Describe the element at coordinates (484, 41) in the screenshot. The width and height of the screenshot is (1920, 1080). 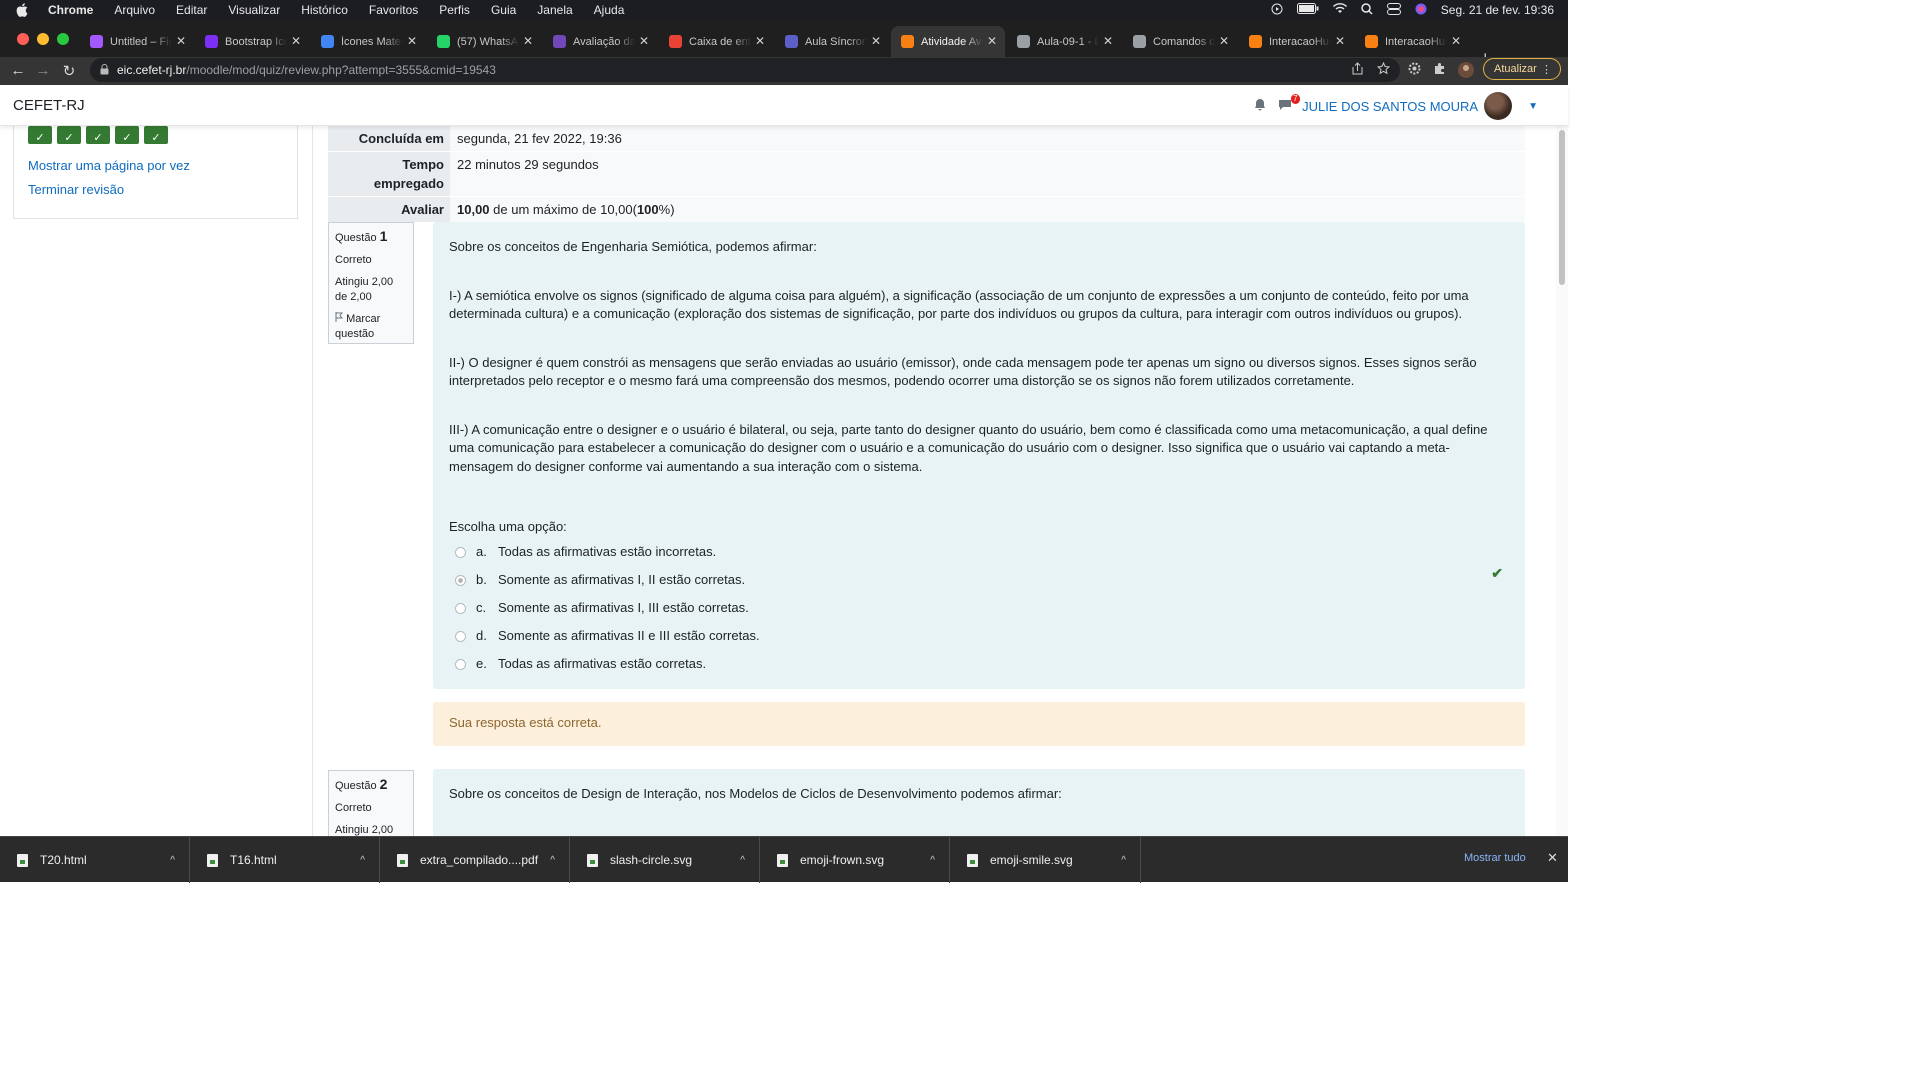
I see `browser-tab: (57) WhatsApp ✕` at that location.